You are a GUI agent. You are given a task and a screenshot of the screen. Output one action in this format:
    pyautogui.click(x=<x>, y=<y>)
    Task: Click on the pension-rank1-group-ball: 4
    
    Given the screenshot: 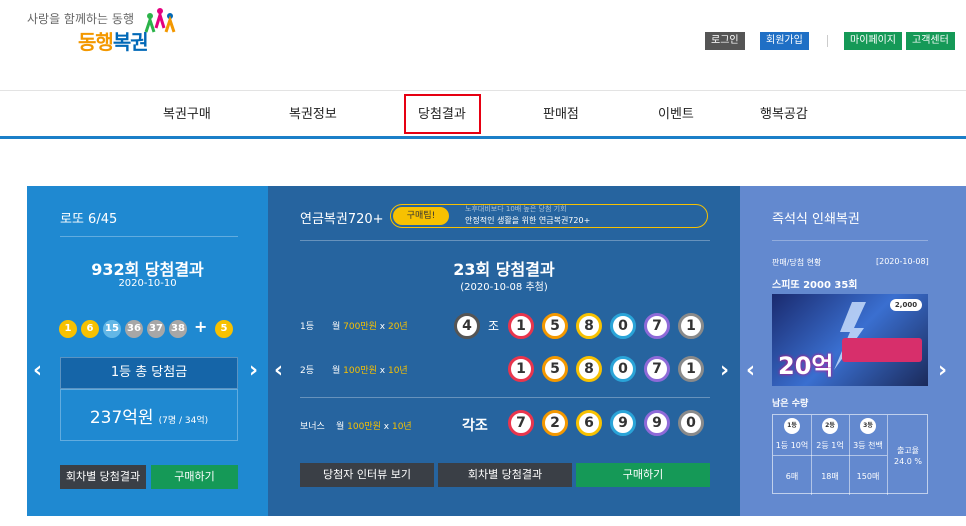 What is the action you would take?
    pyautogui.click(x=467, y=326)
    